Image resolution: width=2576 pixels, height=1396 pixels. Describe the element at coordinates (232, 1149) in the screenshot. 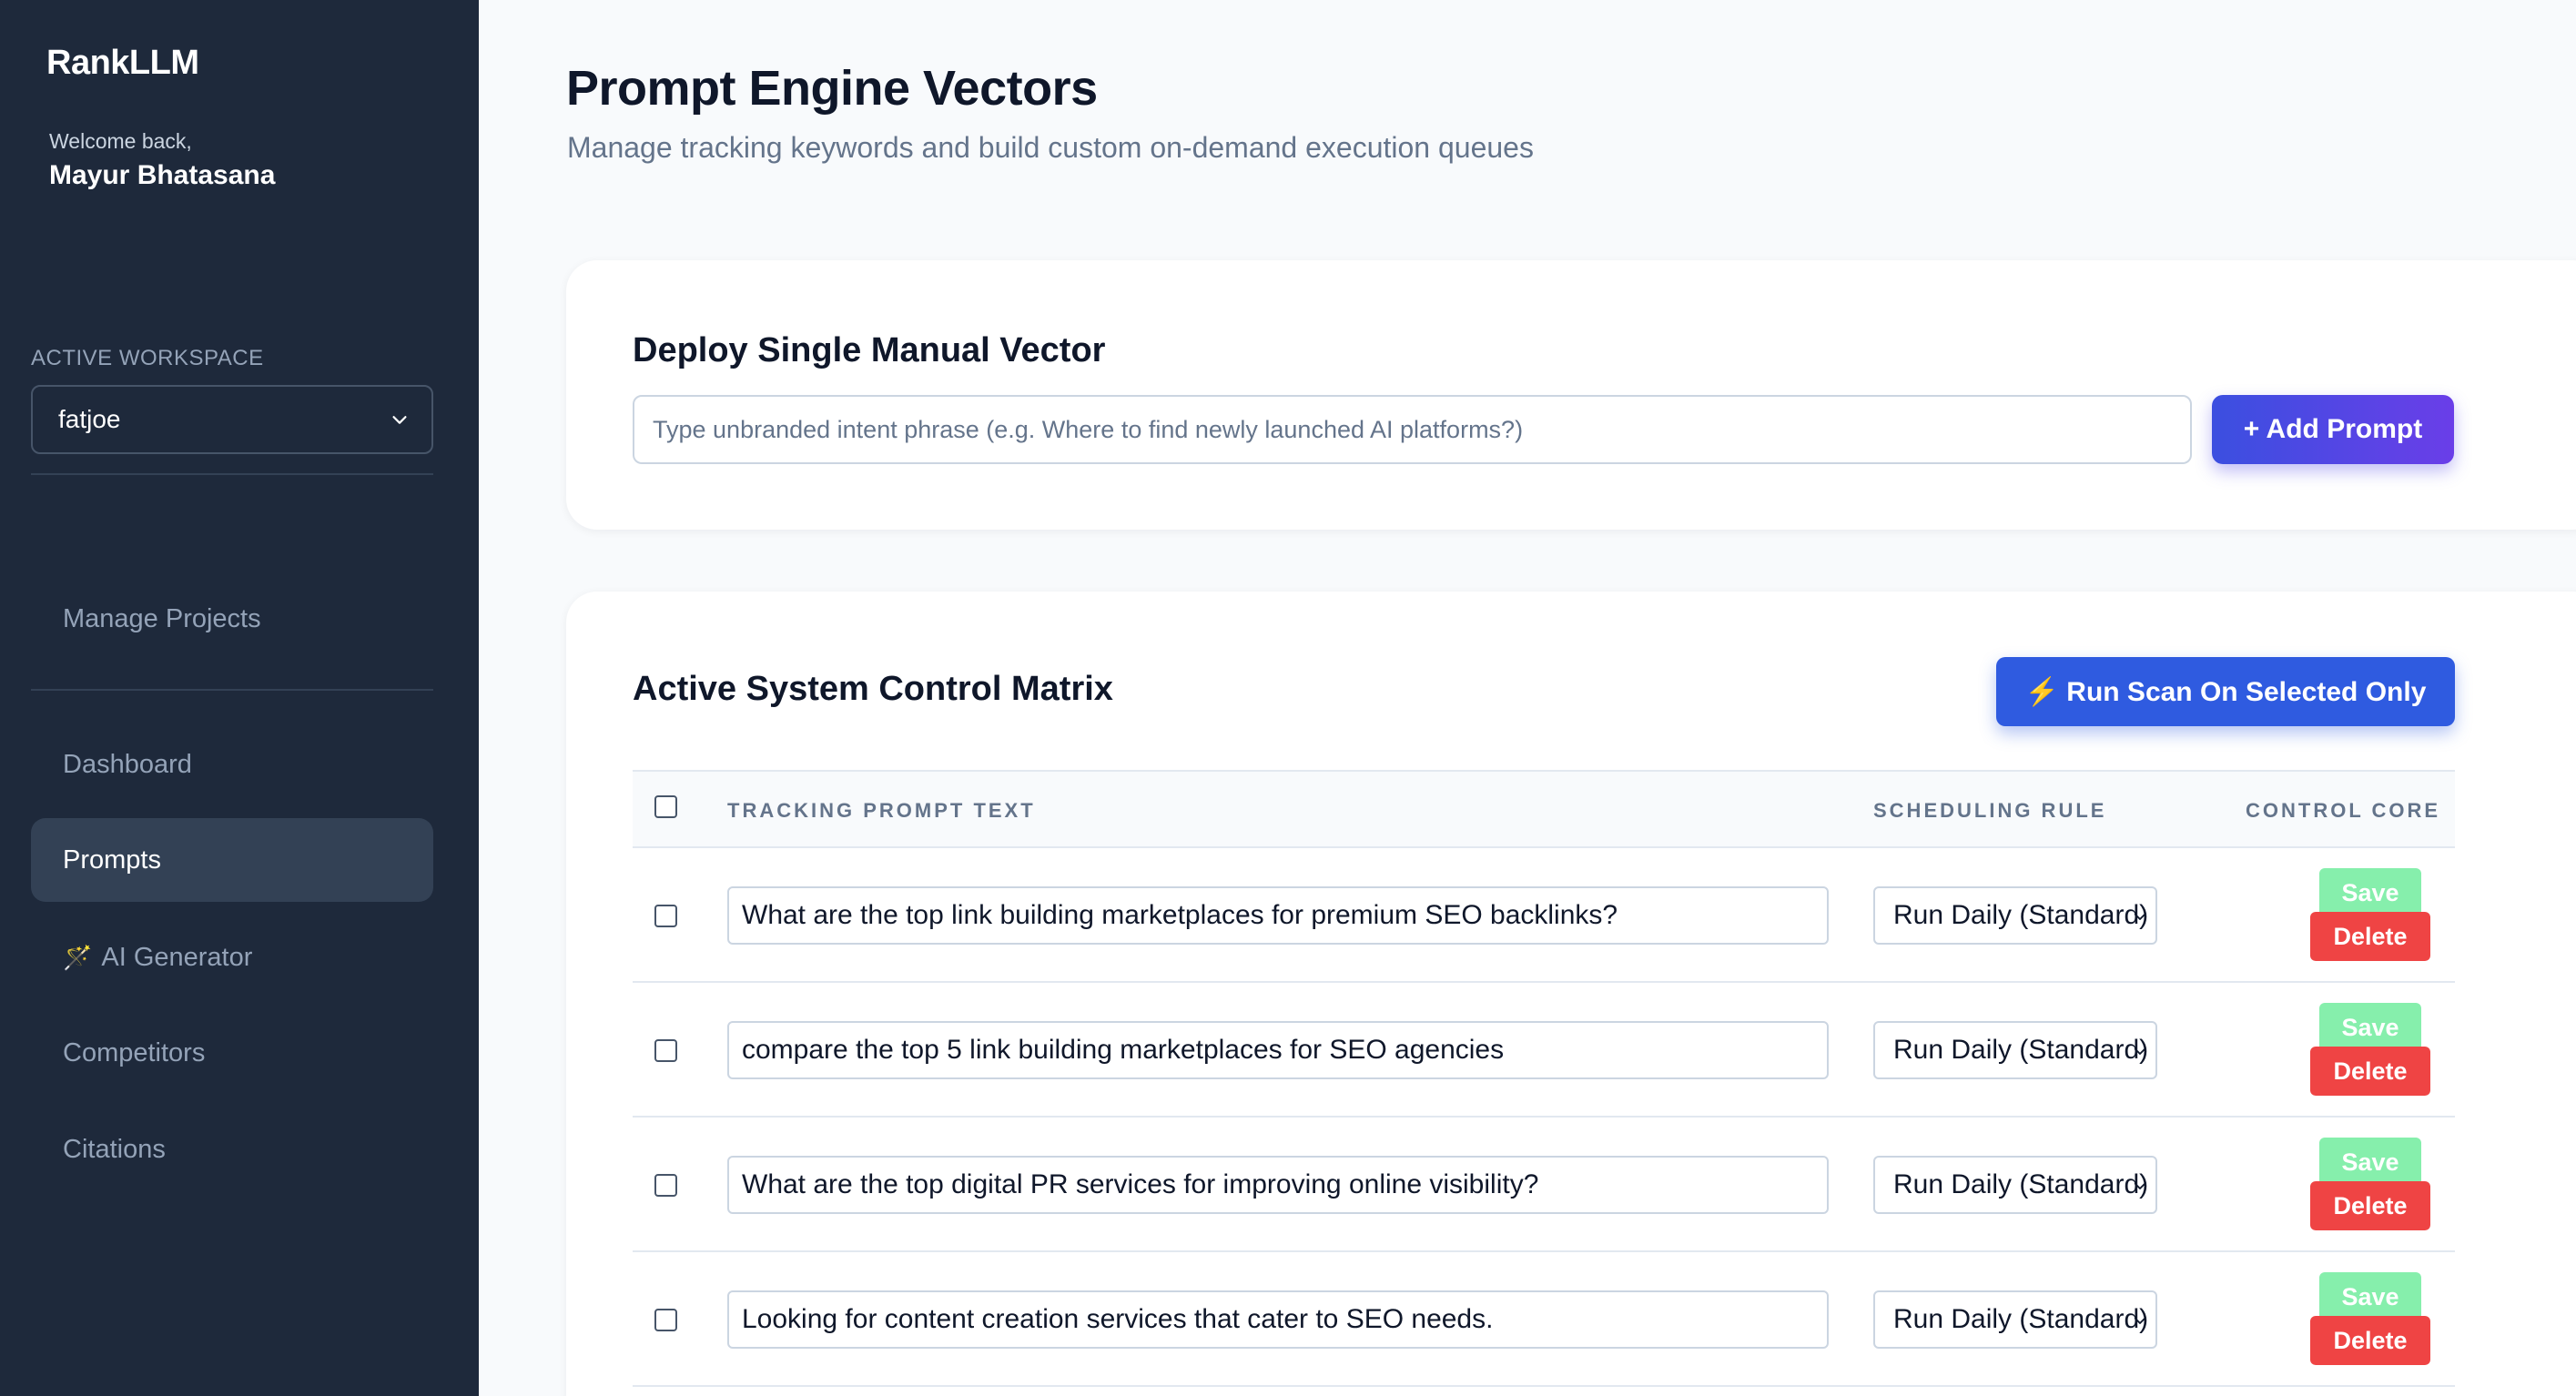

I see `nav-item-citations: Citations` at that location.